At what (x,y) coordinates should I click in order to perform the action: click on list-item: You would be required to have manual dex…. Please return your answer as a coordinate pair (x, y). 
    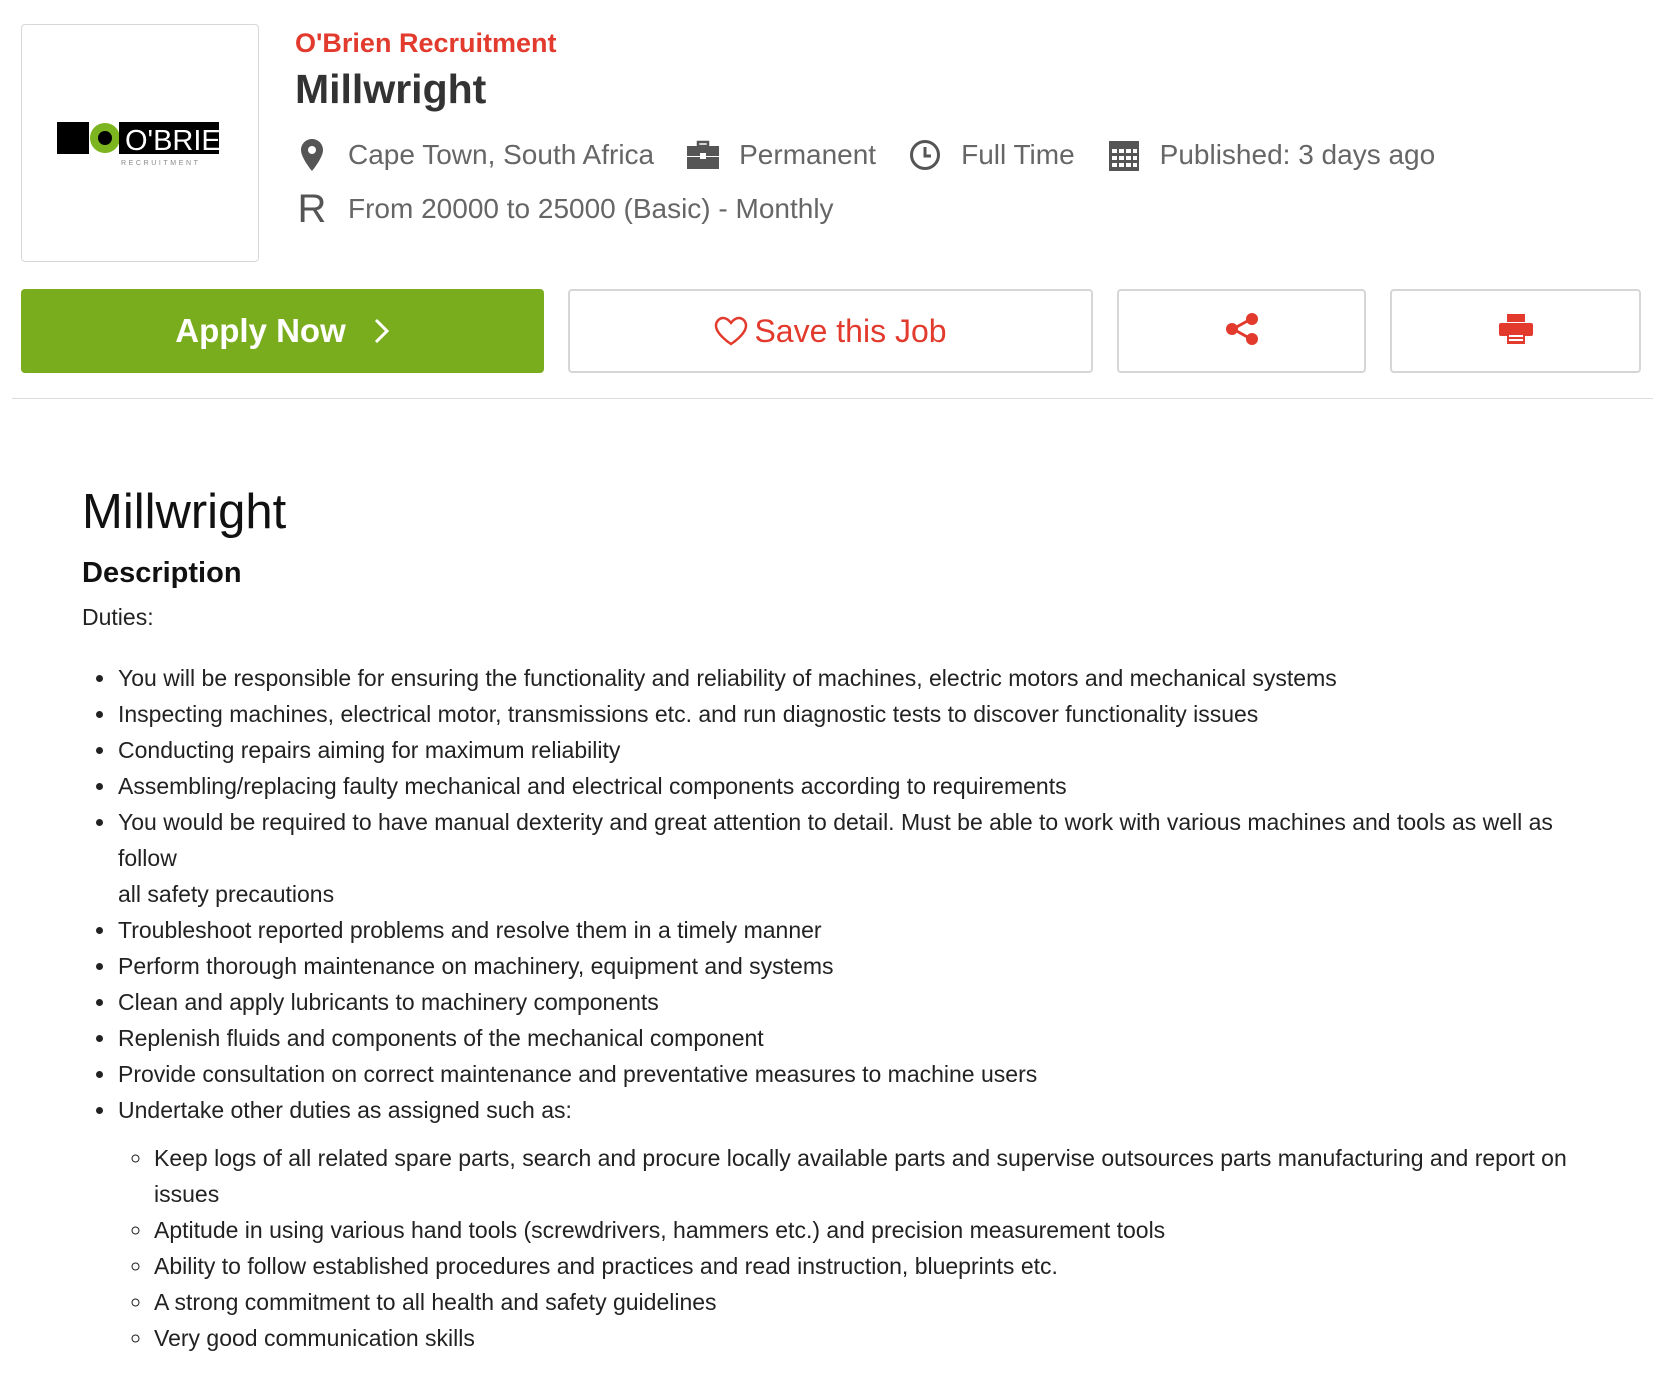
    Looking at the image, I should click on (849, 858).